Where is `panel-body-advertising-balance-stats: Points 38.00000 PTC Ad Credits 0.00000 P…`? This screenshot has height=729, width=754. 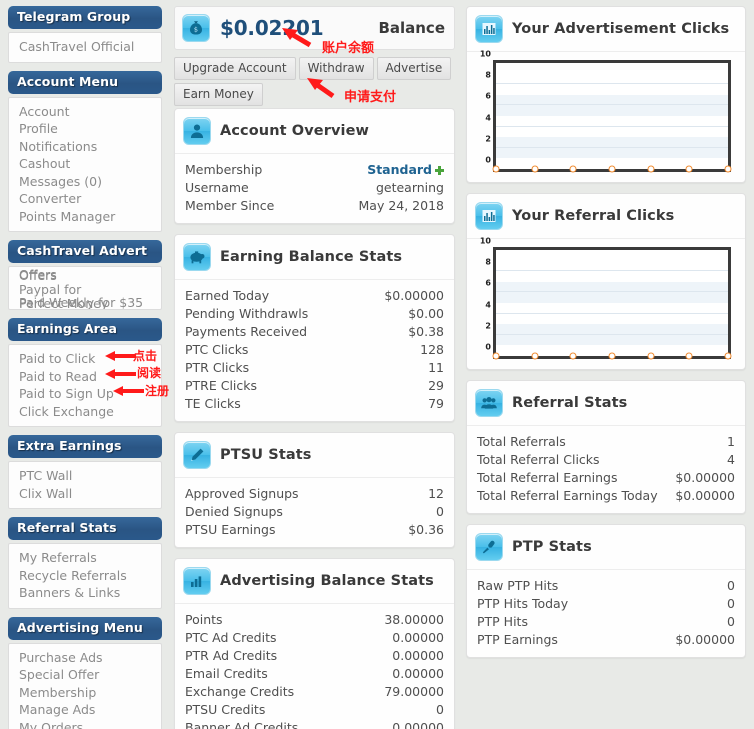 panel-body-advertising-balance-stats: Points 38.00000 PTC Ad Credits 0.00000 P… is located at coordinates (314, 666).